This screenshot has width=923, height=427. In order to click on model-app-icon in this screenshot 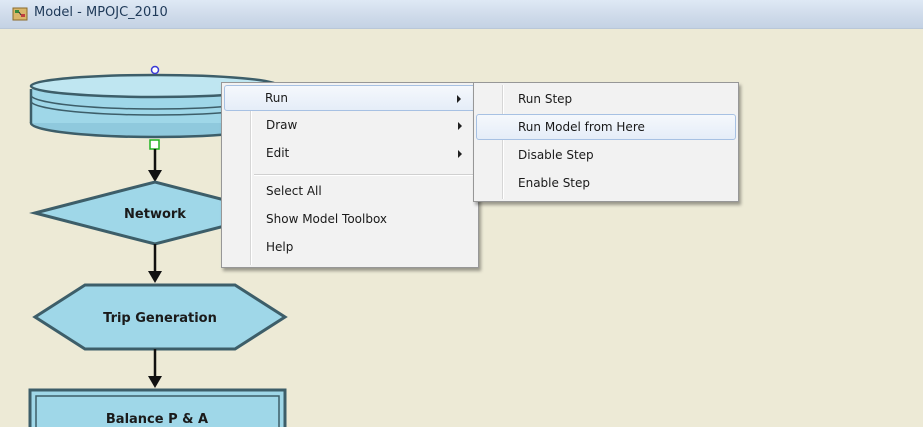, I will do `click(20, 14)`.